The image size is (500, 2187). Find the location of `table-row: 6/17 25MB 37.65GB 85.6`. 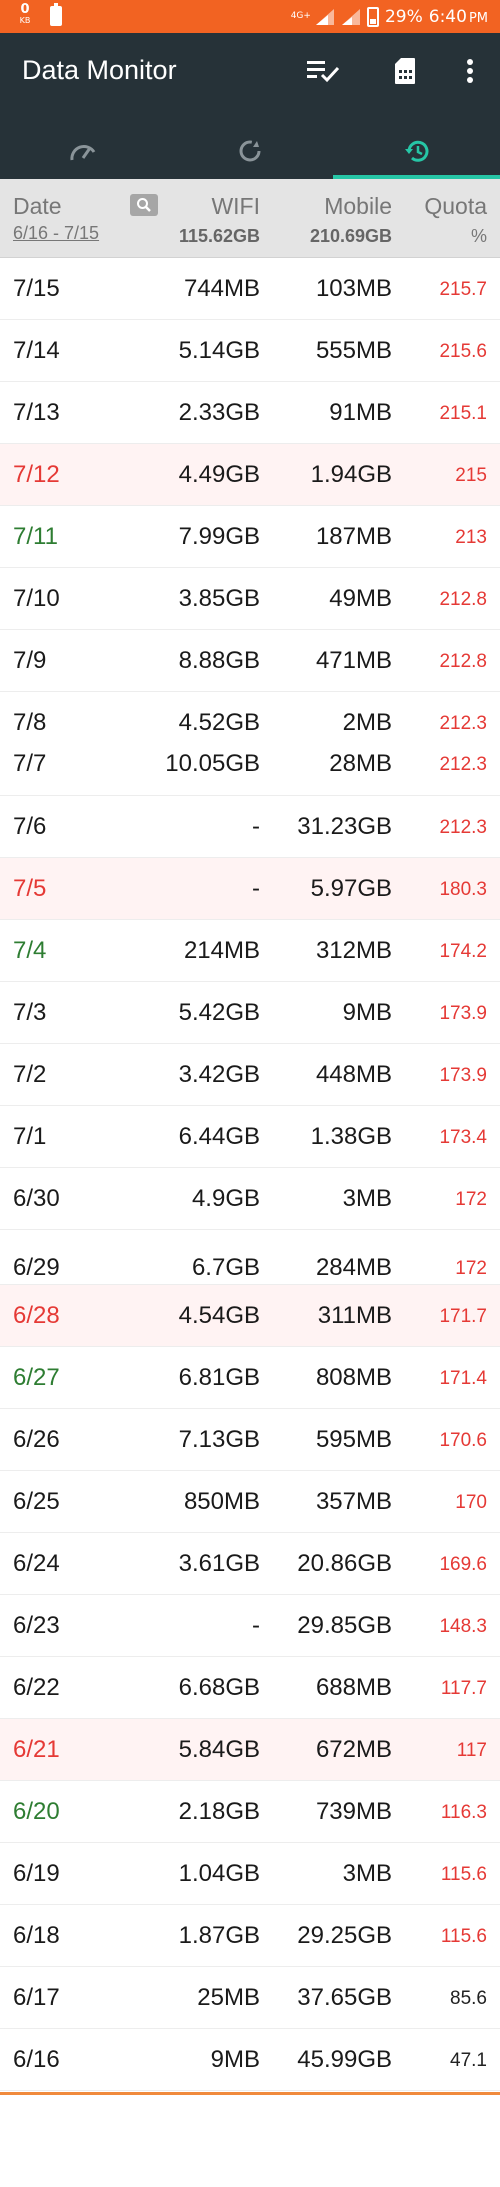

table-row: 6/17 25MB 37.65GB 85.6 is located at coordinates (250, 1998).